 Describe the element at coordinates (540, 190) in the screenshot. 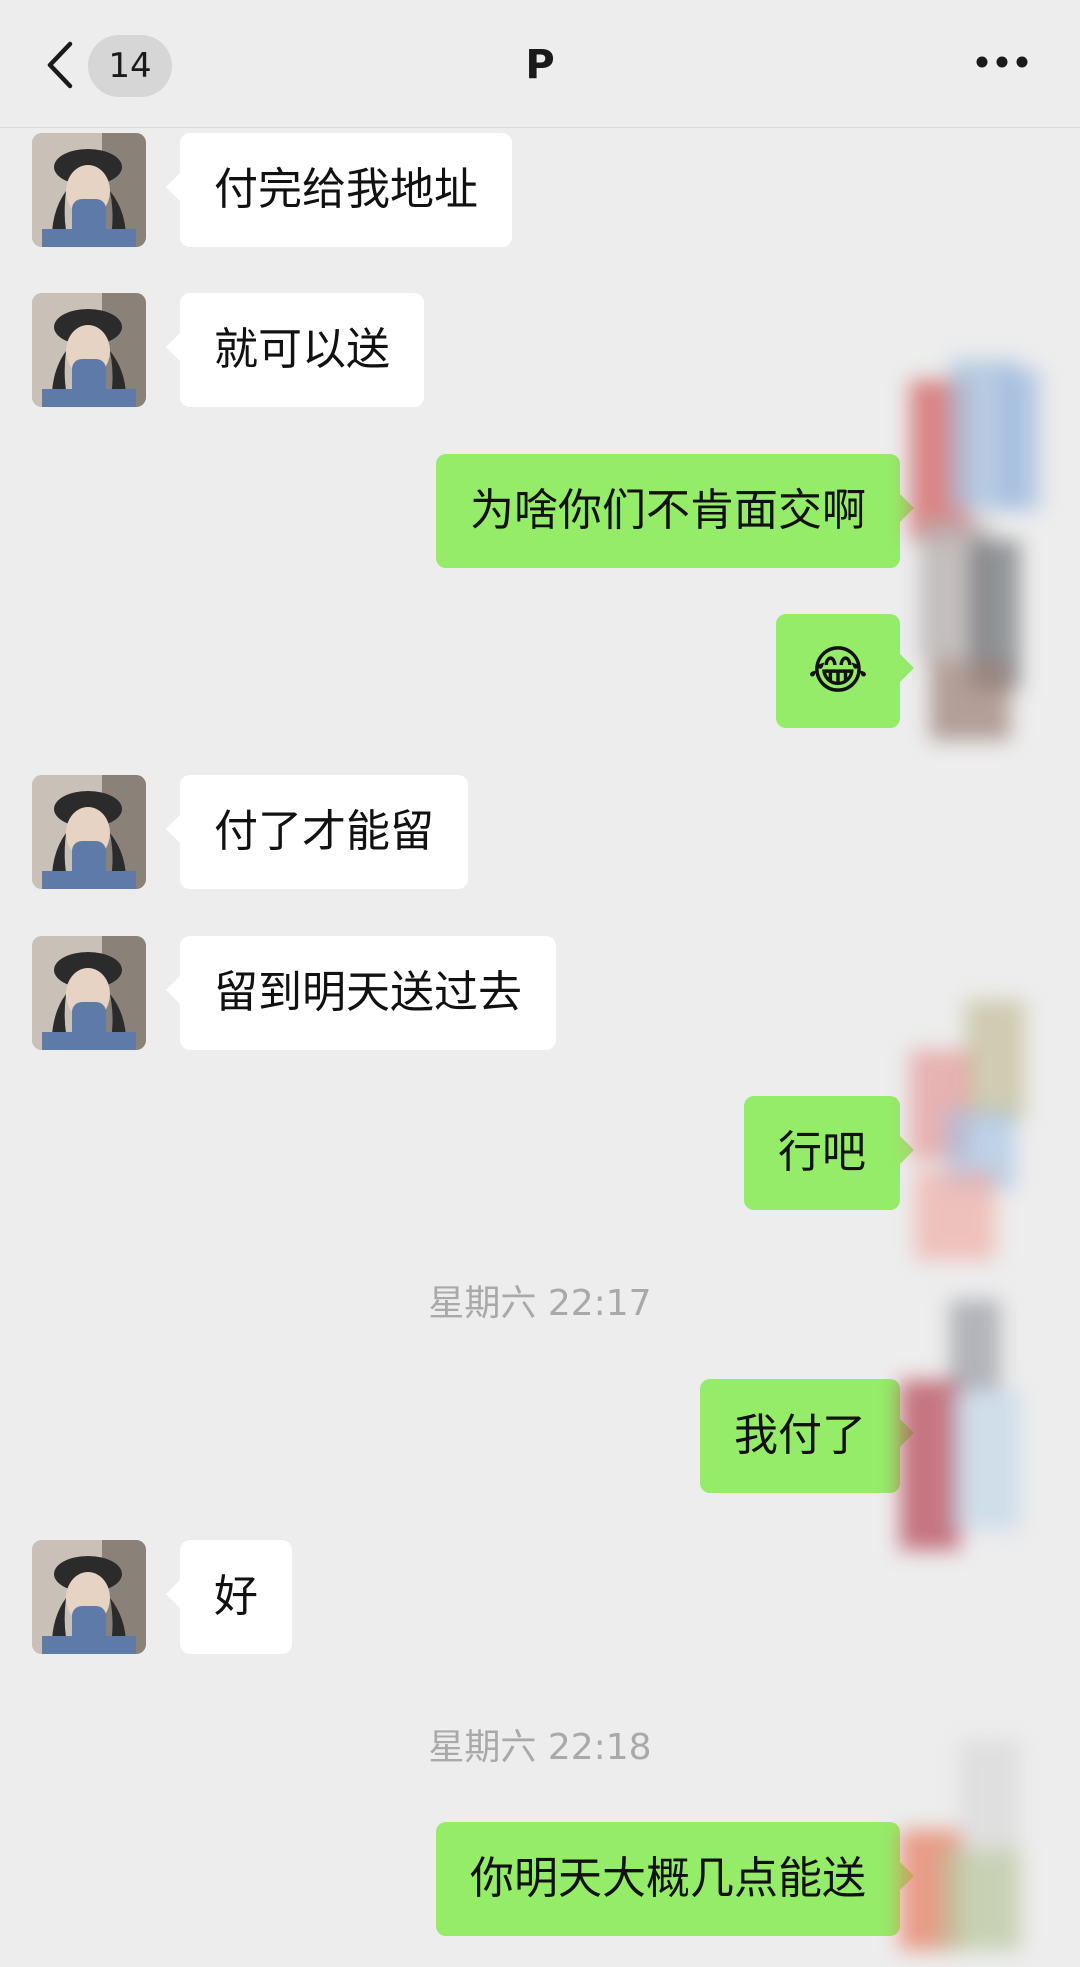

I see `message-row: 付完给我地址` at that location.